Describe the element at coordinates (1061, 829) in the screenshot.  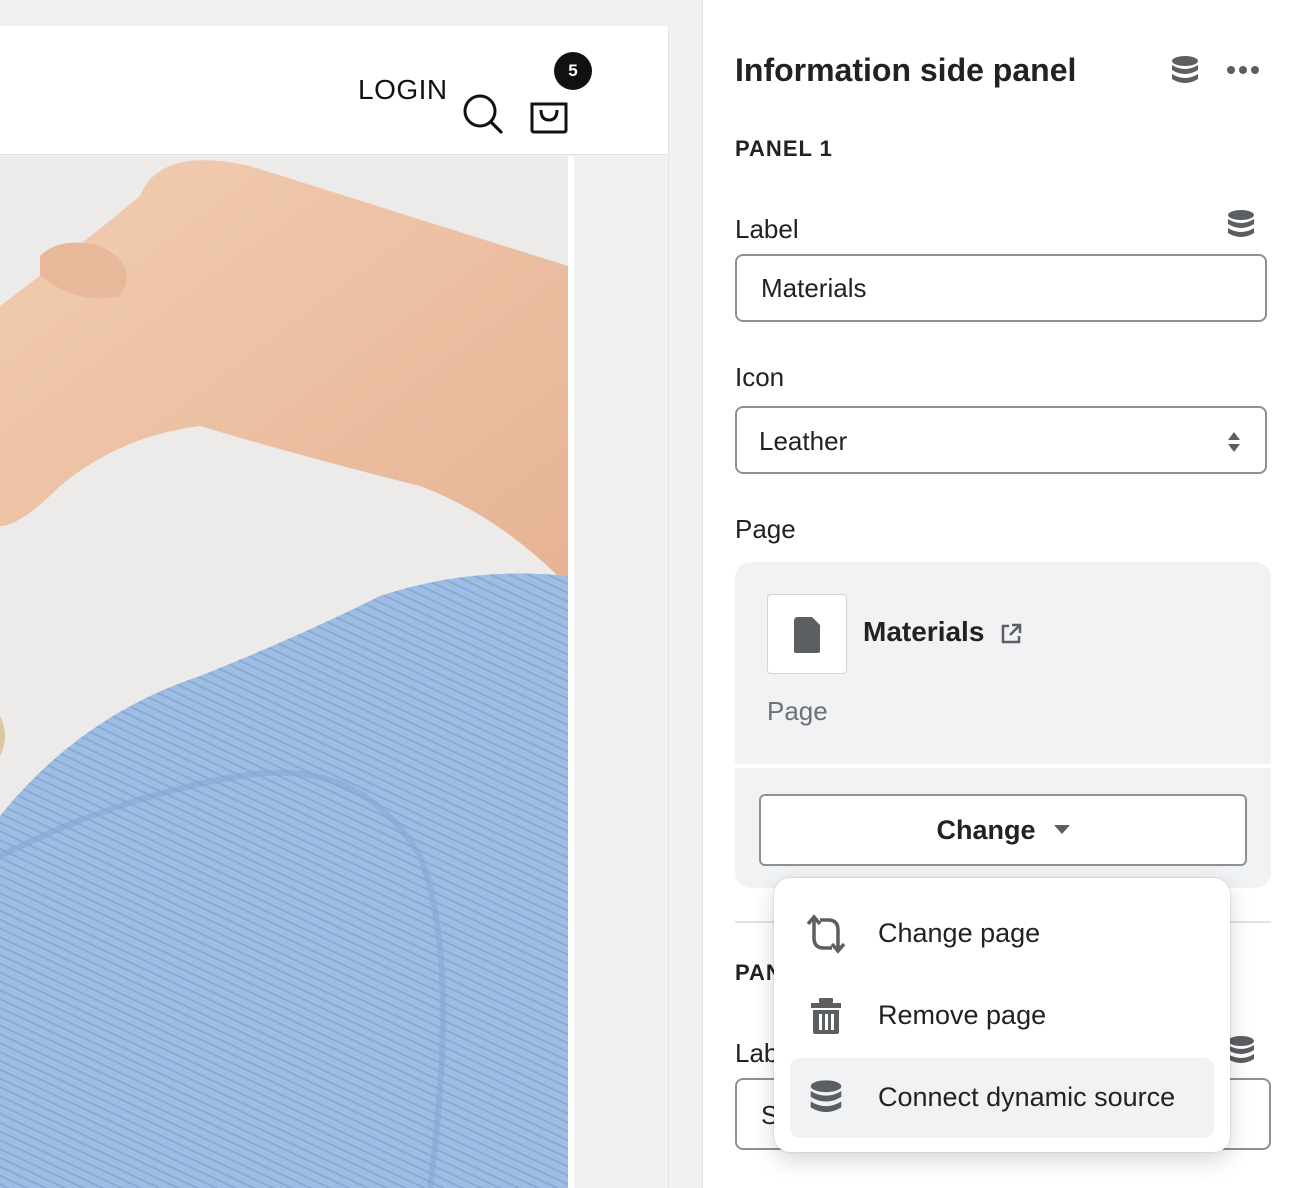
I see `caret-down-icon` at that location.